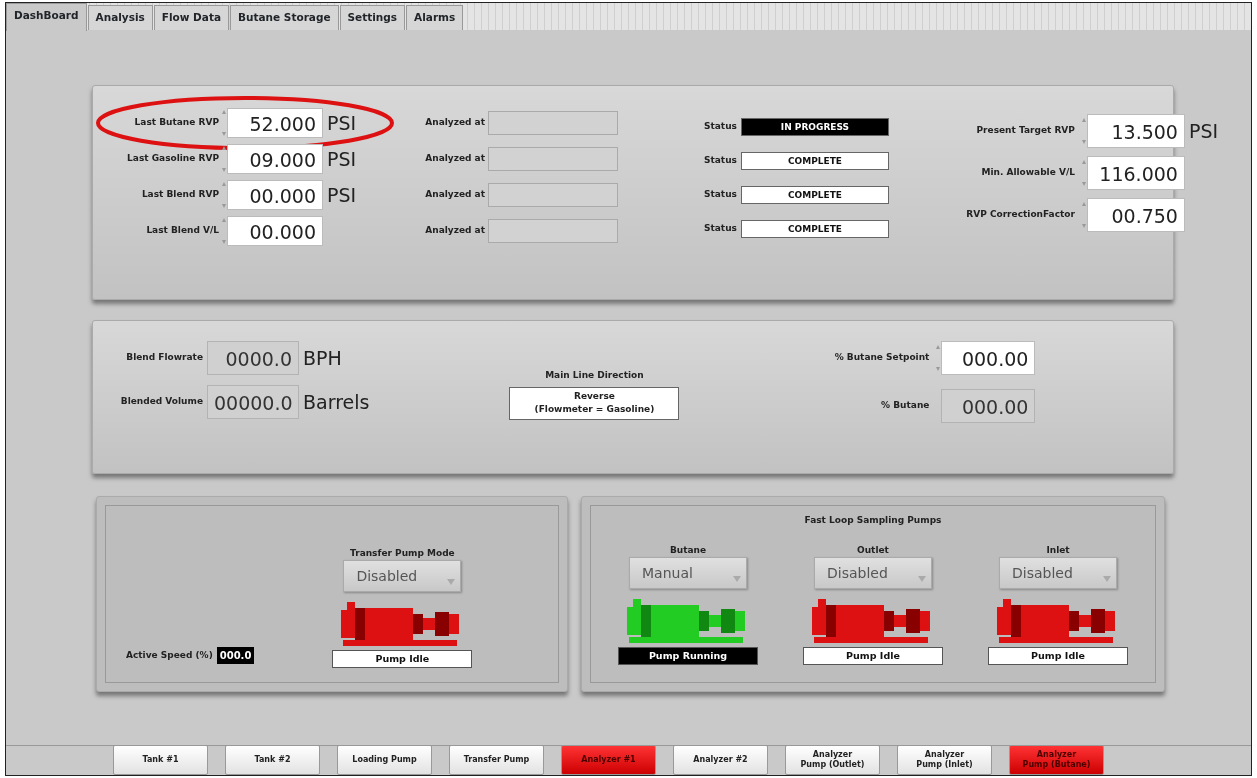  What do you see at coordinates (161, 402) in the screenshot?
I see `field-label: Blended Volume` at bounding box center [161, 402].